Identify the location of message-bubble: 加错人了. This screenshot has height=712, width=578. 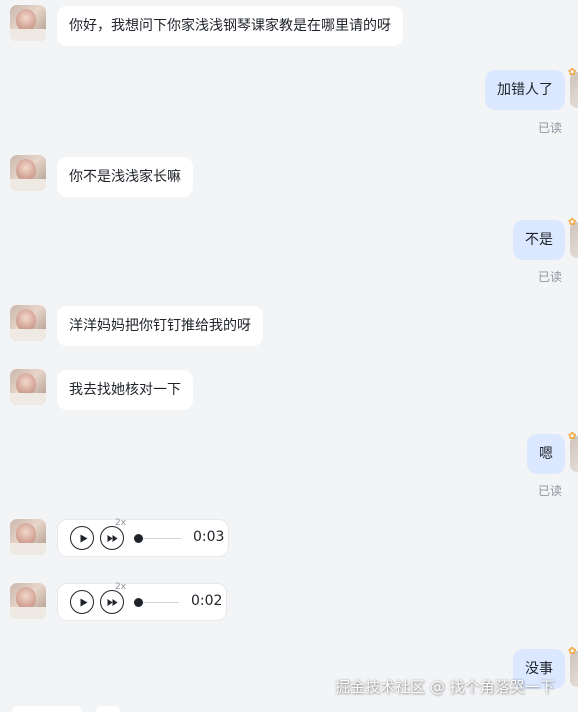
(525, 90).